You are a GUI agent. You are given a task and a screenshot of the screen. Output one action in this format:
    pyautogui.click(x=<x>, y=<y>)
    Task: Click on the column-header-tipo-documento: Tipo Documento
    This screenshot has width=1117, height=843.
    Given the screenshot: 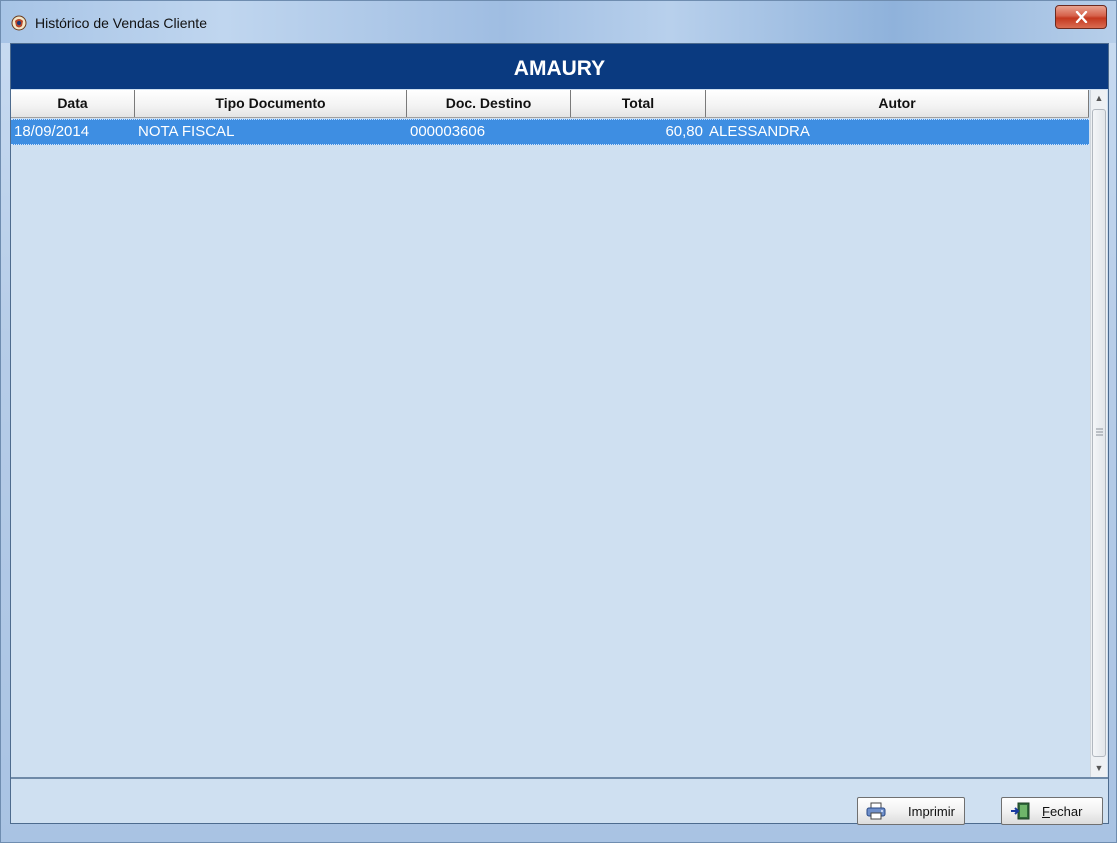 What is the action you would take?
    pyautogui.click(x=271, y=103)
    